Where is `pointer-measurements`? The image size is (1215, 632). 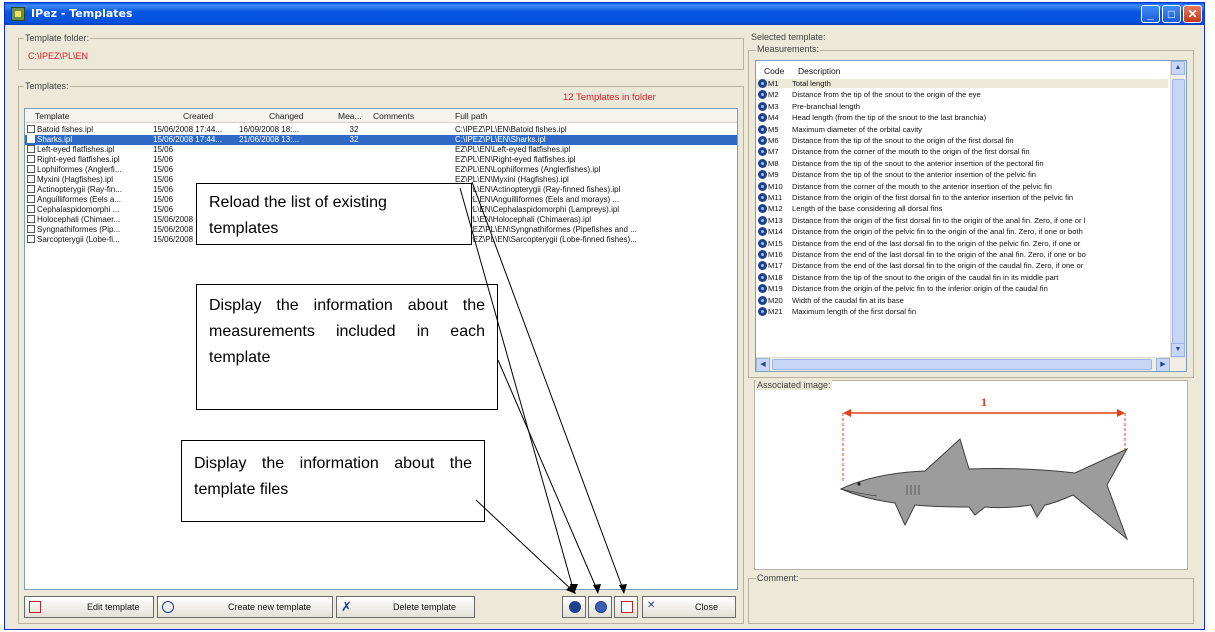
pointer-measurements is located at coordinates (548, 476).